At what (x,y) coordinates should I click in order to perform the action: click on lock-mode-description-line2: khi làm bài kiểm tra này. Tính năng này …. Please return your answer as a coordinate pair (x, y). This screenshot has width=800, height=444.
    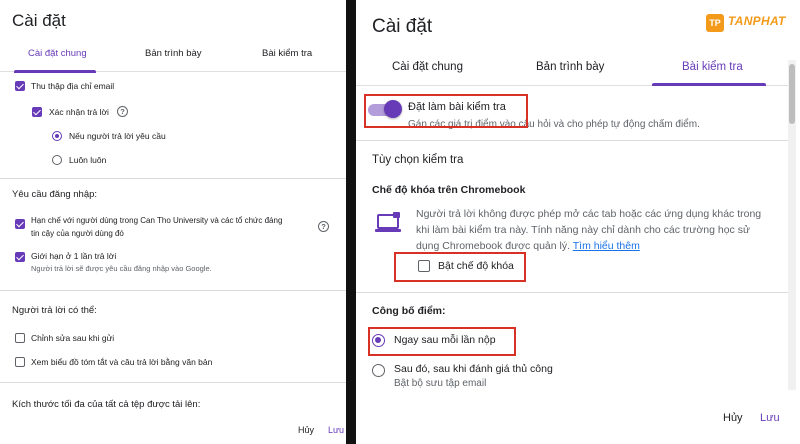
    Looking at the image, I should click on (583, 230).